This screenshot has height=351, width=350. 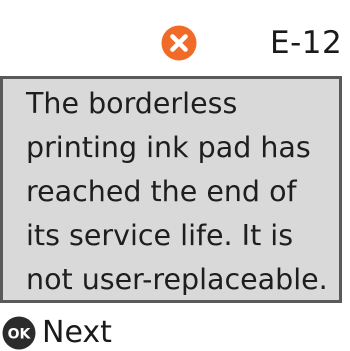 I want to click on error-x-icon, so click(x=179, y=43).